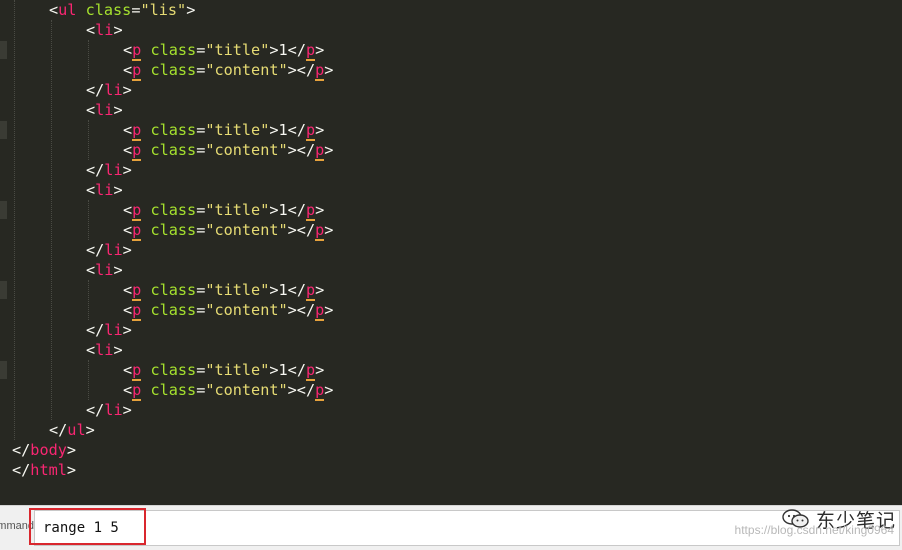 The width and height of the screenshot is (902, 550). Describe the element at coordinates (4, 252) in the screenshot. I see `editor-gutter` at that location.